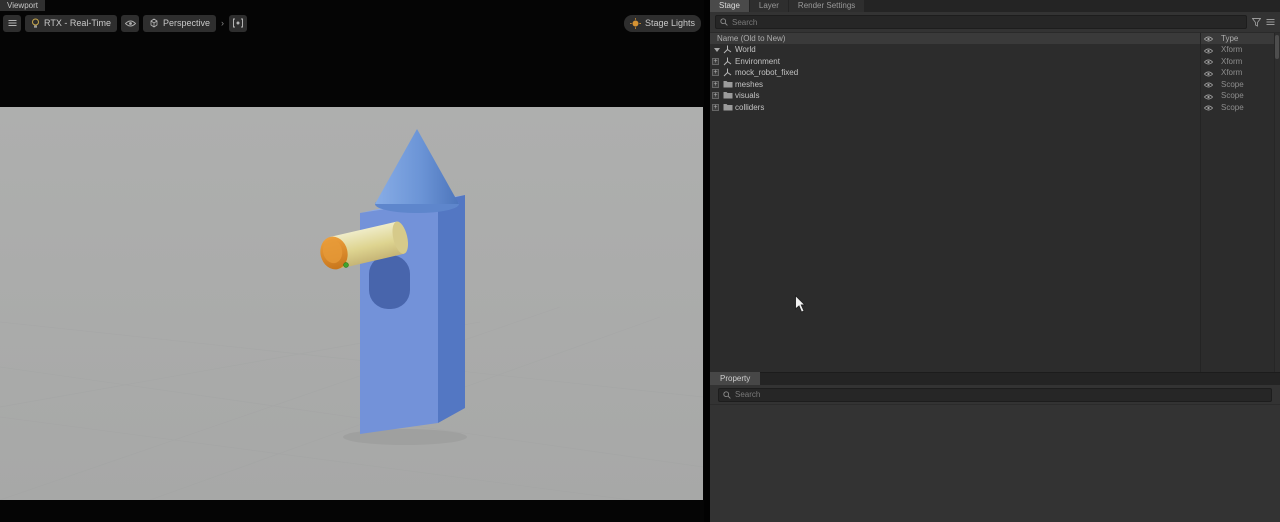 The image size is (1280, 522). I want to click on viewport-tab: Viewport, so click(22, 5).